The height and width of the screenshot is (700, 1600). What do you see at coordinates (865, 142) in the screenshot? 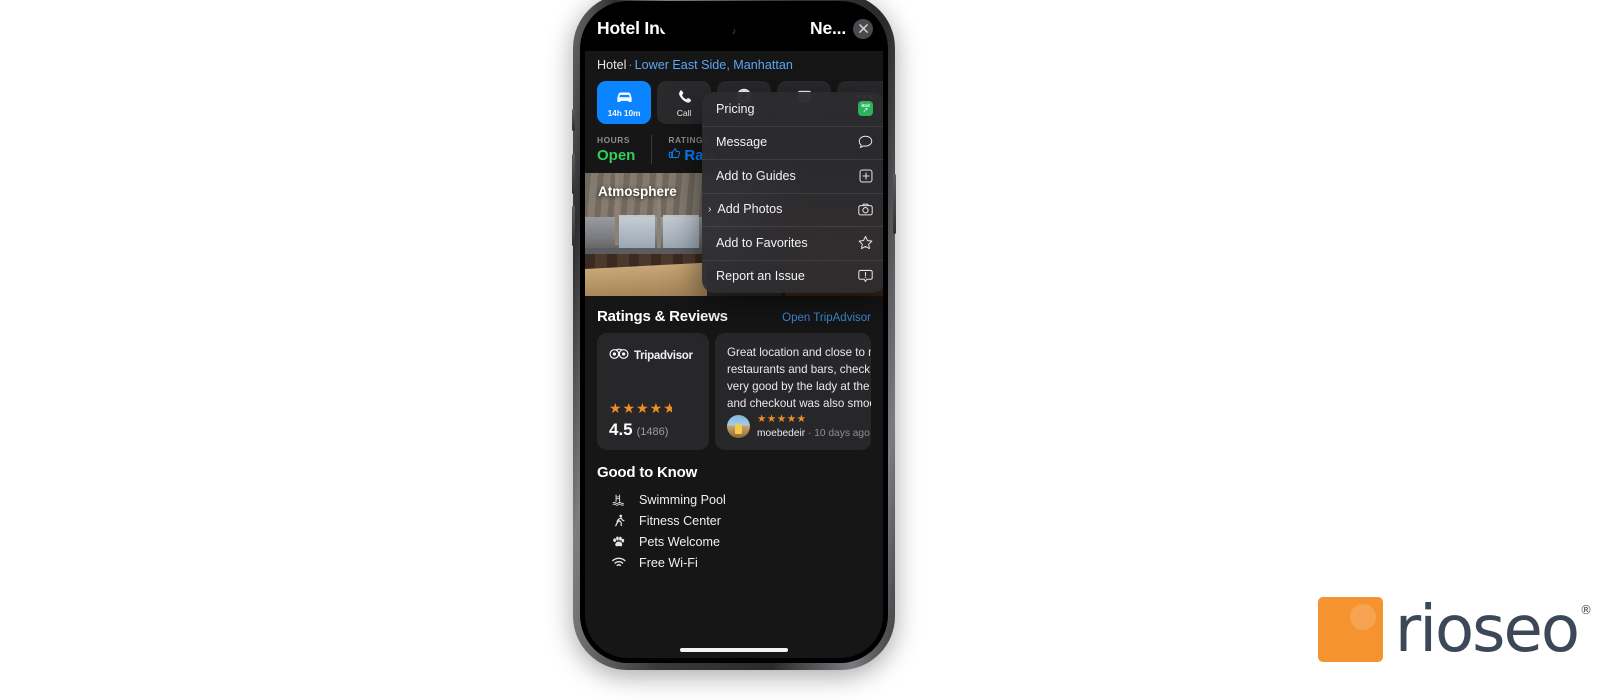
I see `speech-bubble-icon` at bounding box center [865, 142].